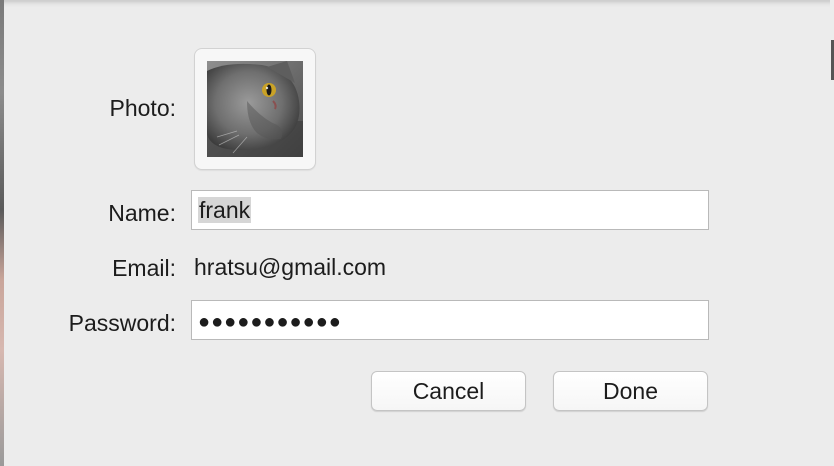 Image resolution: width=834 pixels, height=466 pixels. What do you see at coordinates (143, 108) in the screenshot?
I see `photo-label: Photo:` at bounding box center [143, 108].